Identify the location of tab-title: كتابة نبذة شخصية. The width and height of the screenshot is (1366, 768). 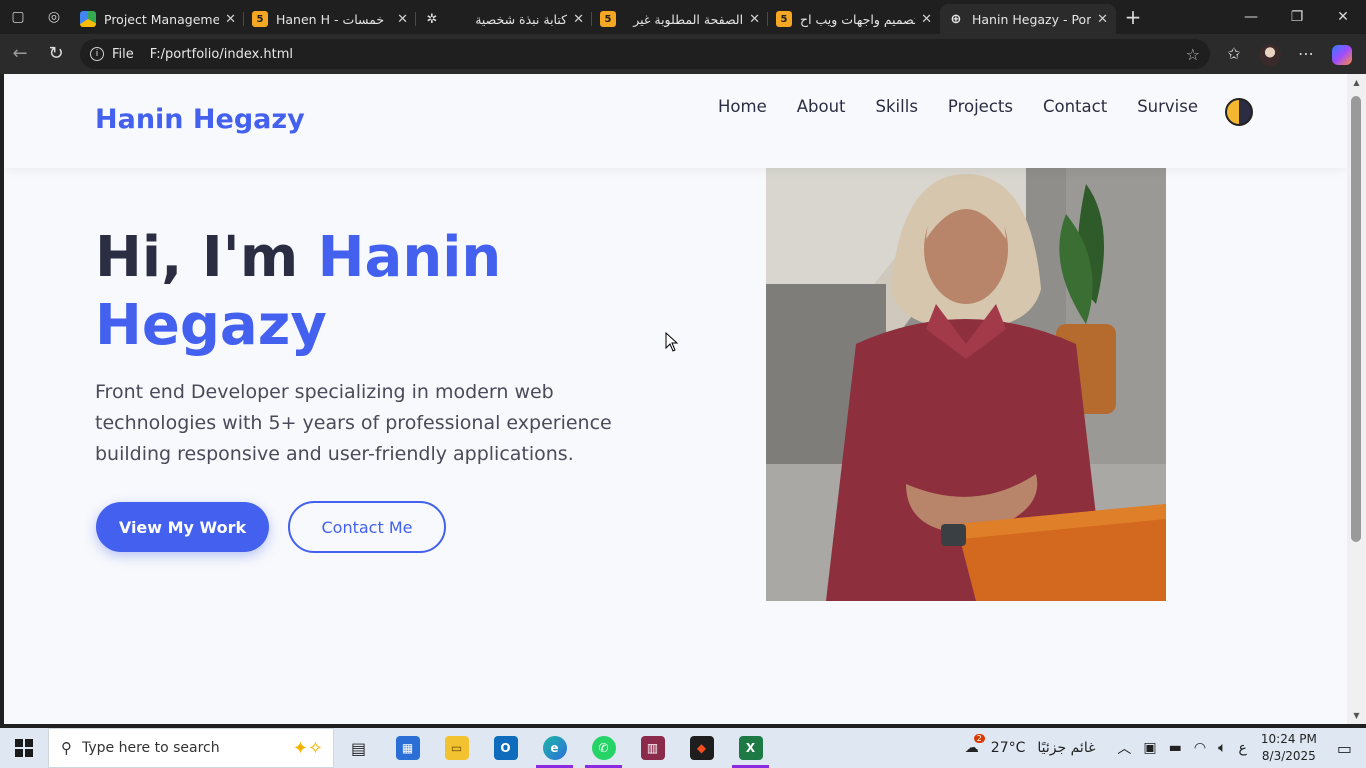
(521, 19).